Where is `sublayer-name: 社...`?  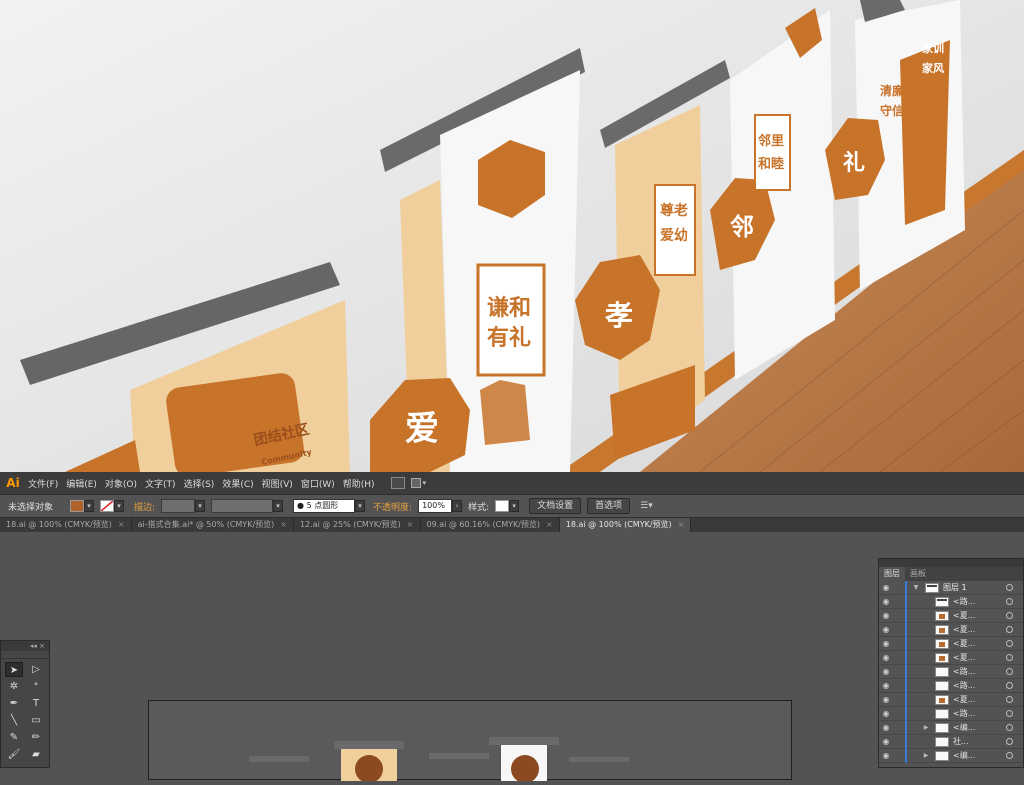 sublayer-name: 社... is located at coordinates (979, 741).